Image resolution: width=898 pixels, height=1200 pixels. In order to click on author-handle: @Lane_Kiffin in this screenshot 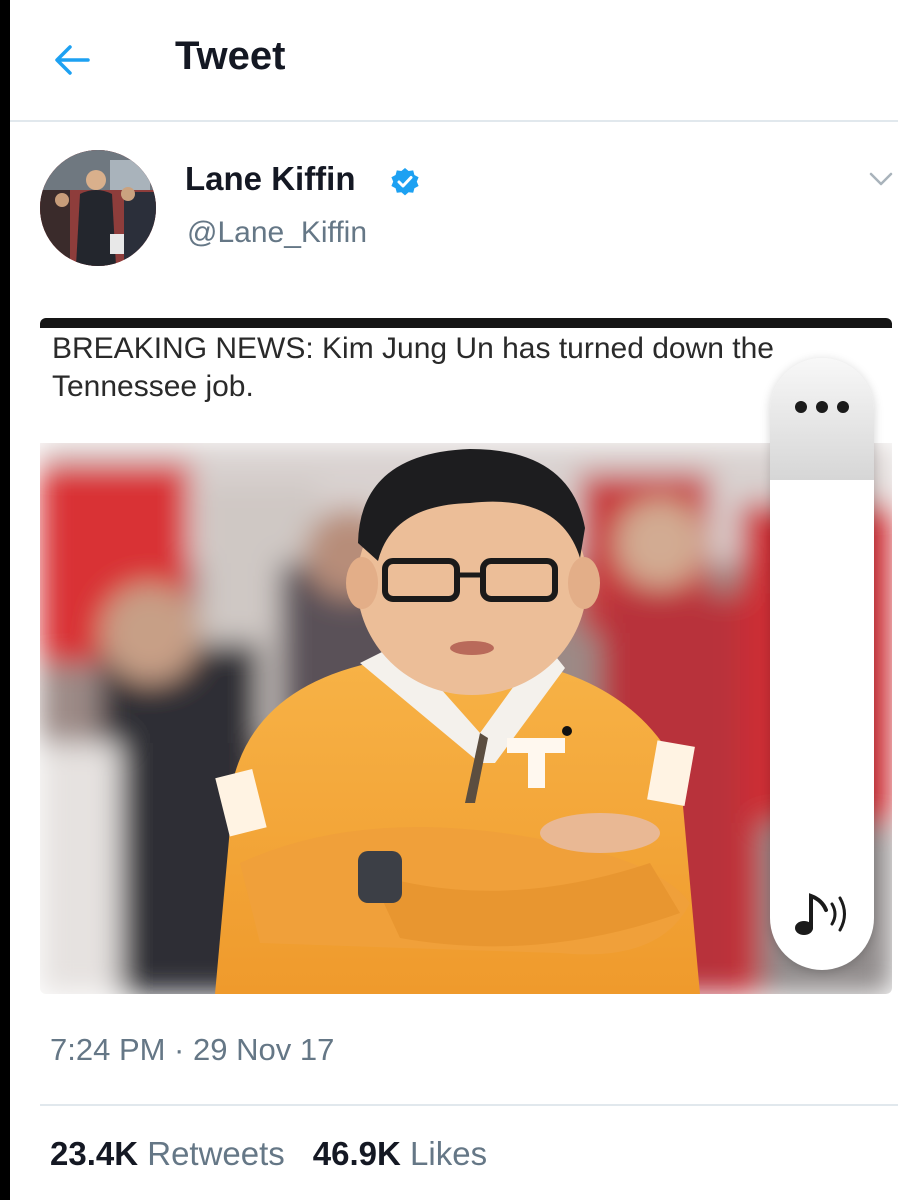, I will do `click(277, 233)`.